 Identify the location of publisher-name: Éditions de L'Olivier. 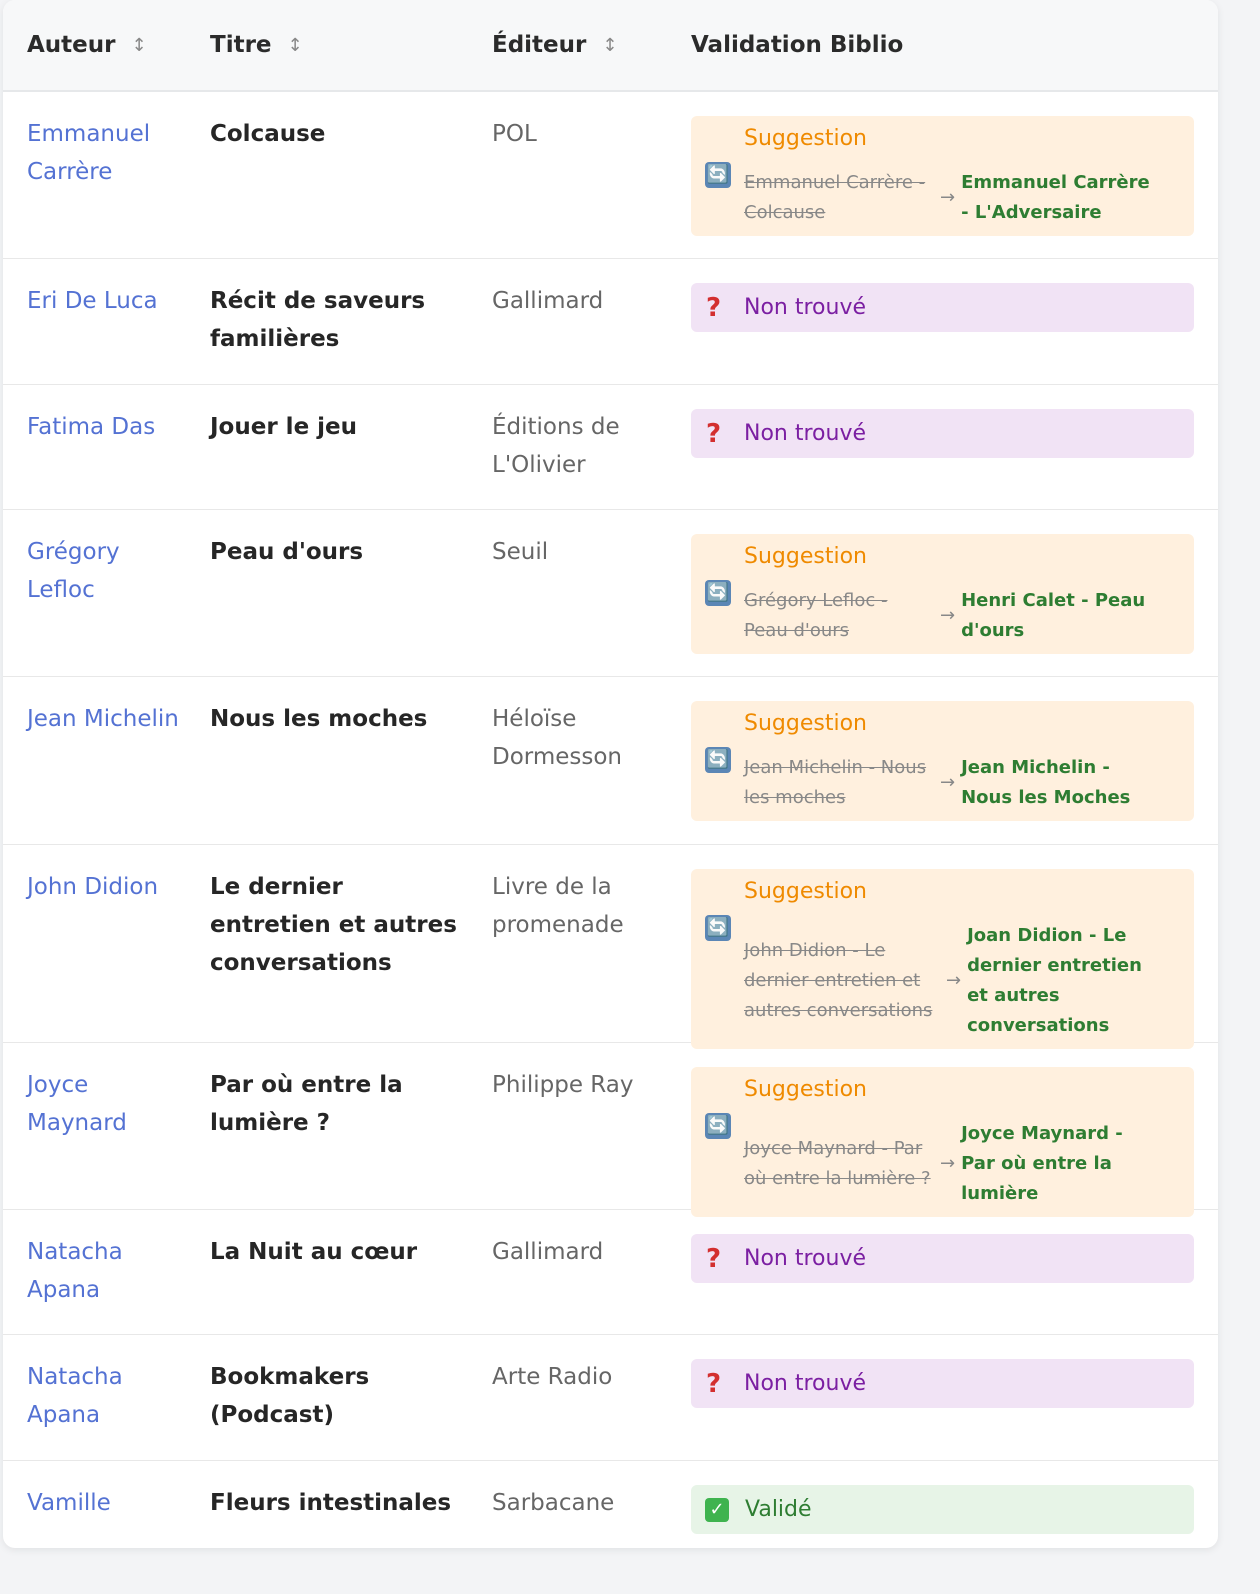
(556, 446).